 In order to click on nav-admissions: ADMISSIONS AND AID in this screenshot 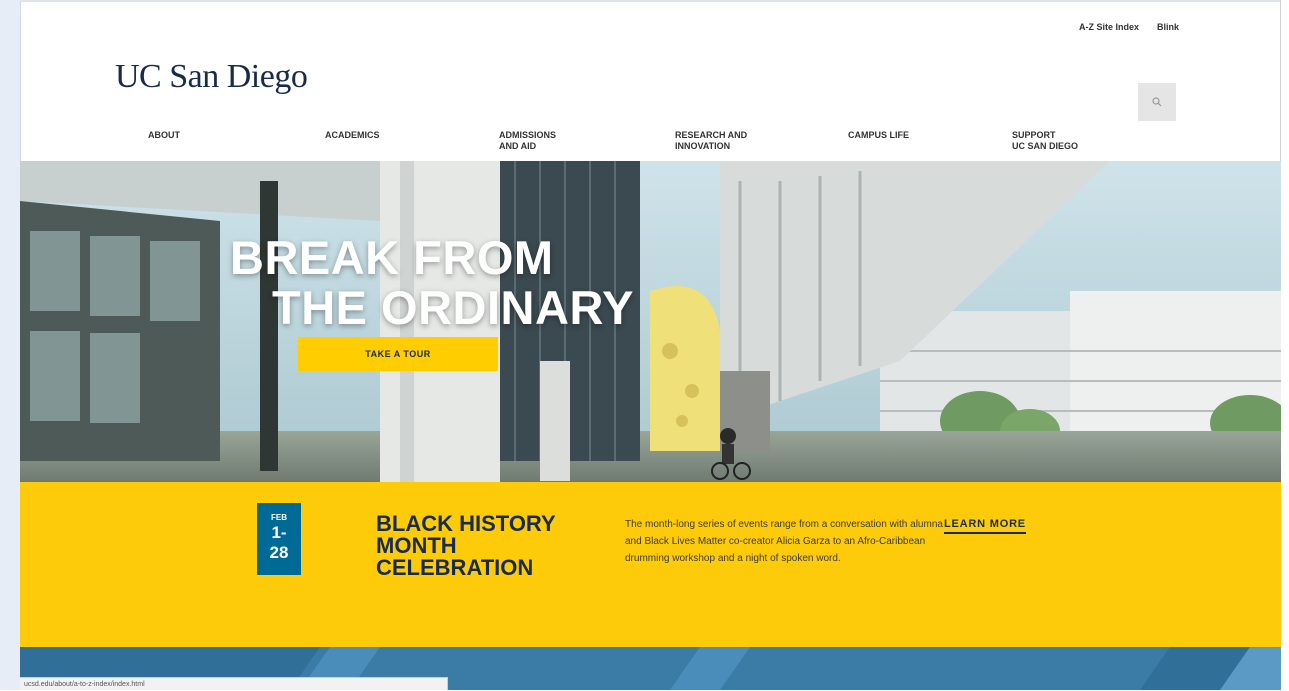, I will do `click(527, 141)`.